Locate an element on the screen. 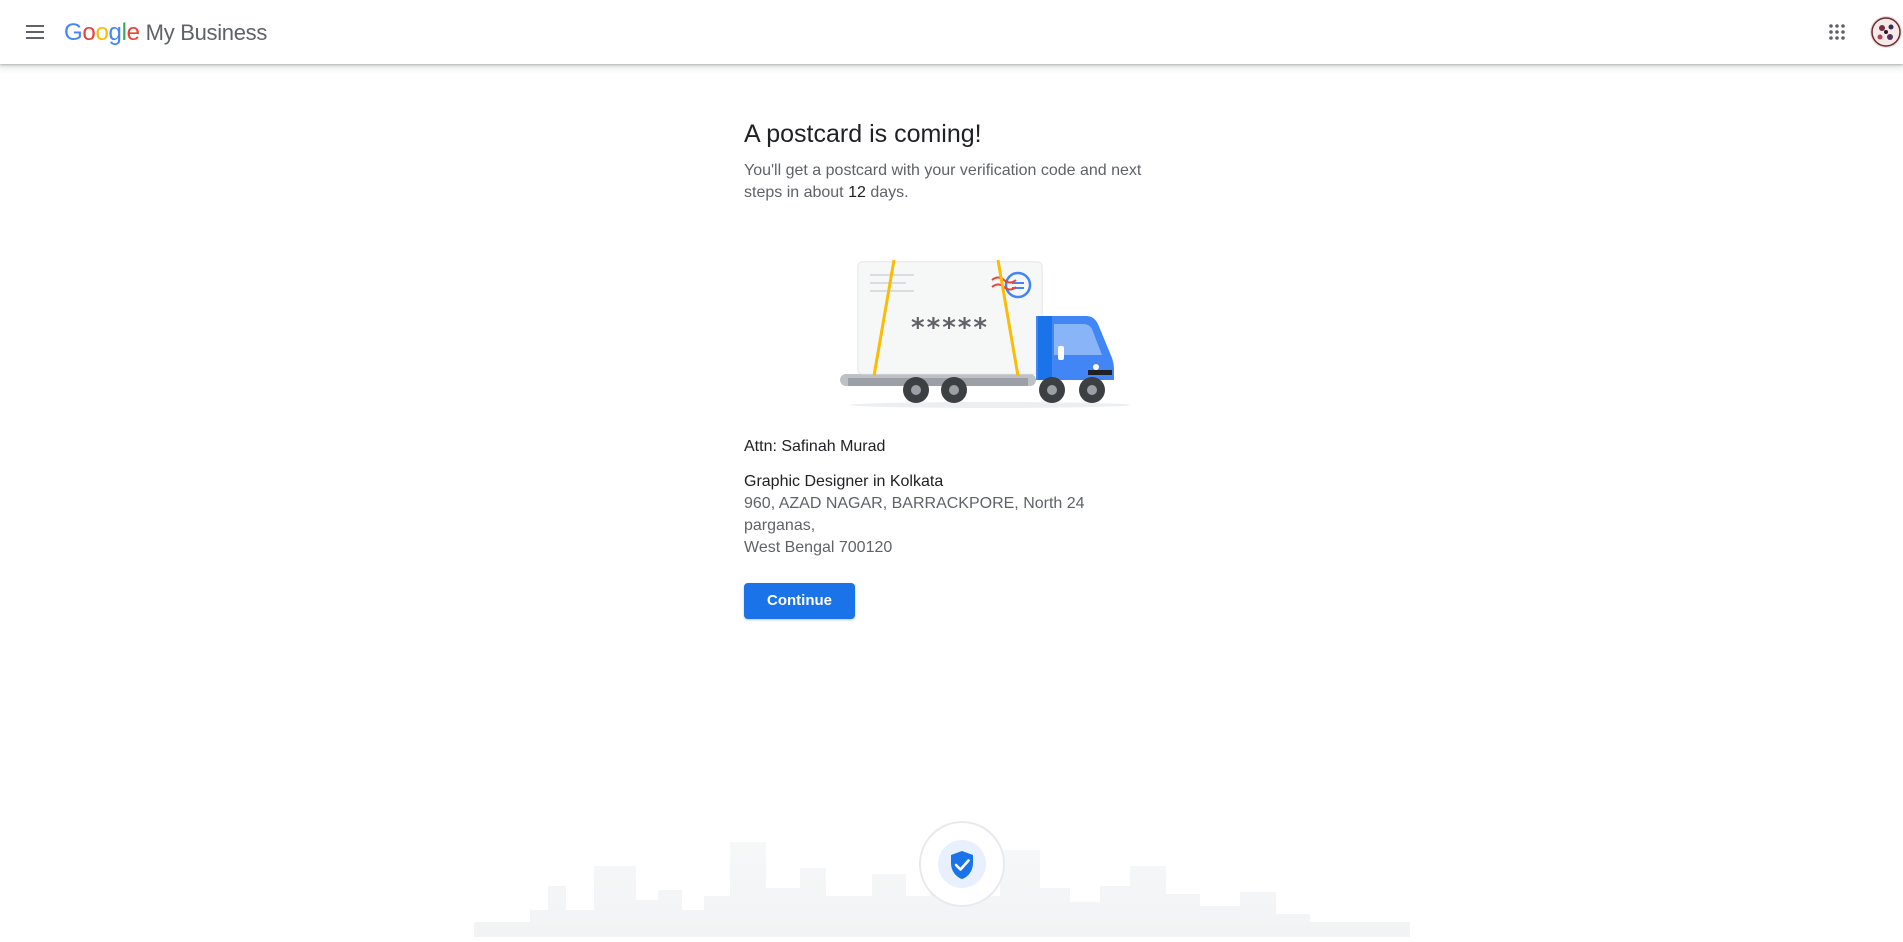 The width and height of the screenshot is (1903, 942). verified-shield-icon is located at coordinates (962, 865).